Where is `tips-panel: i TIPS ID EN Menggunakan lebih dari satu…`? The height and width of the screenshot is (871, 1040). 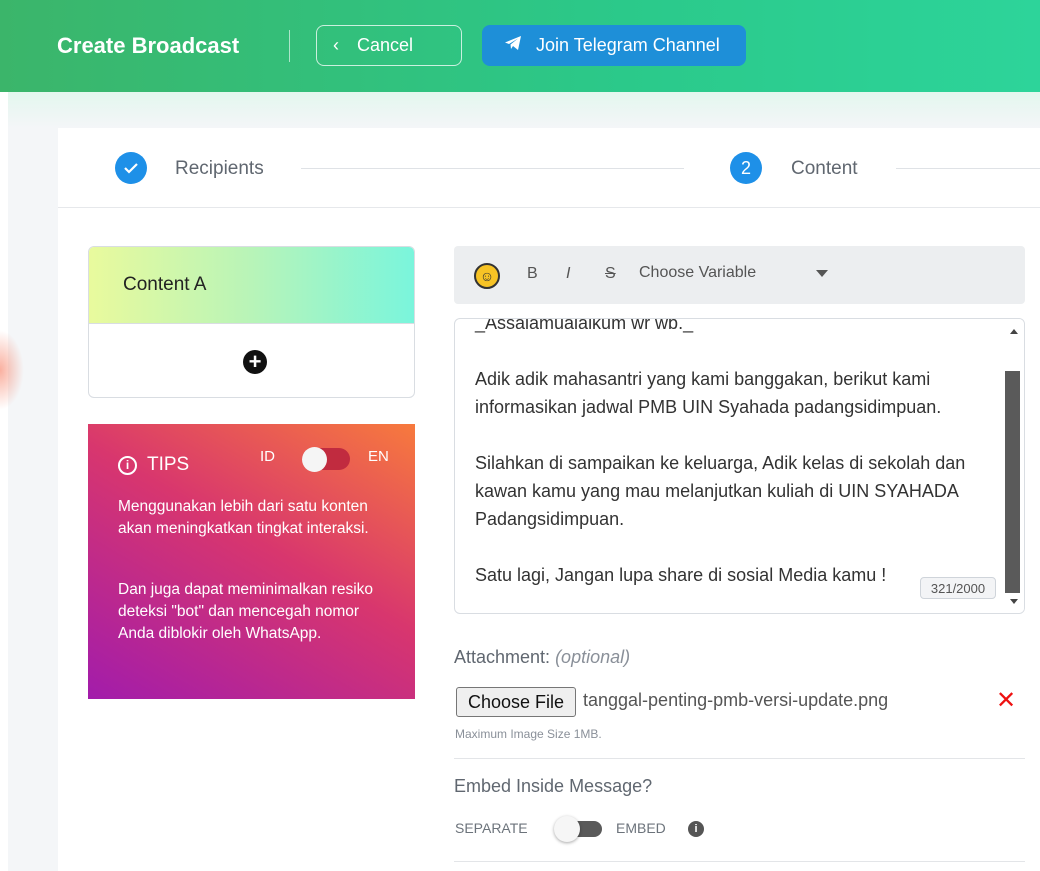
tips-panel: i TIPS ID EN Menggunakan lebih dari satu… is located at coordinates (251, 561).